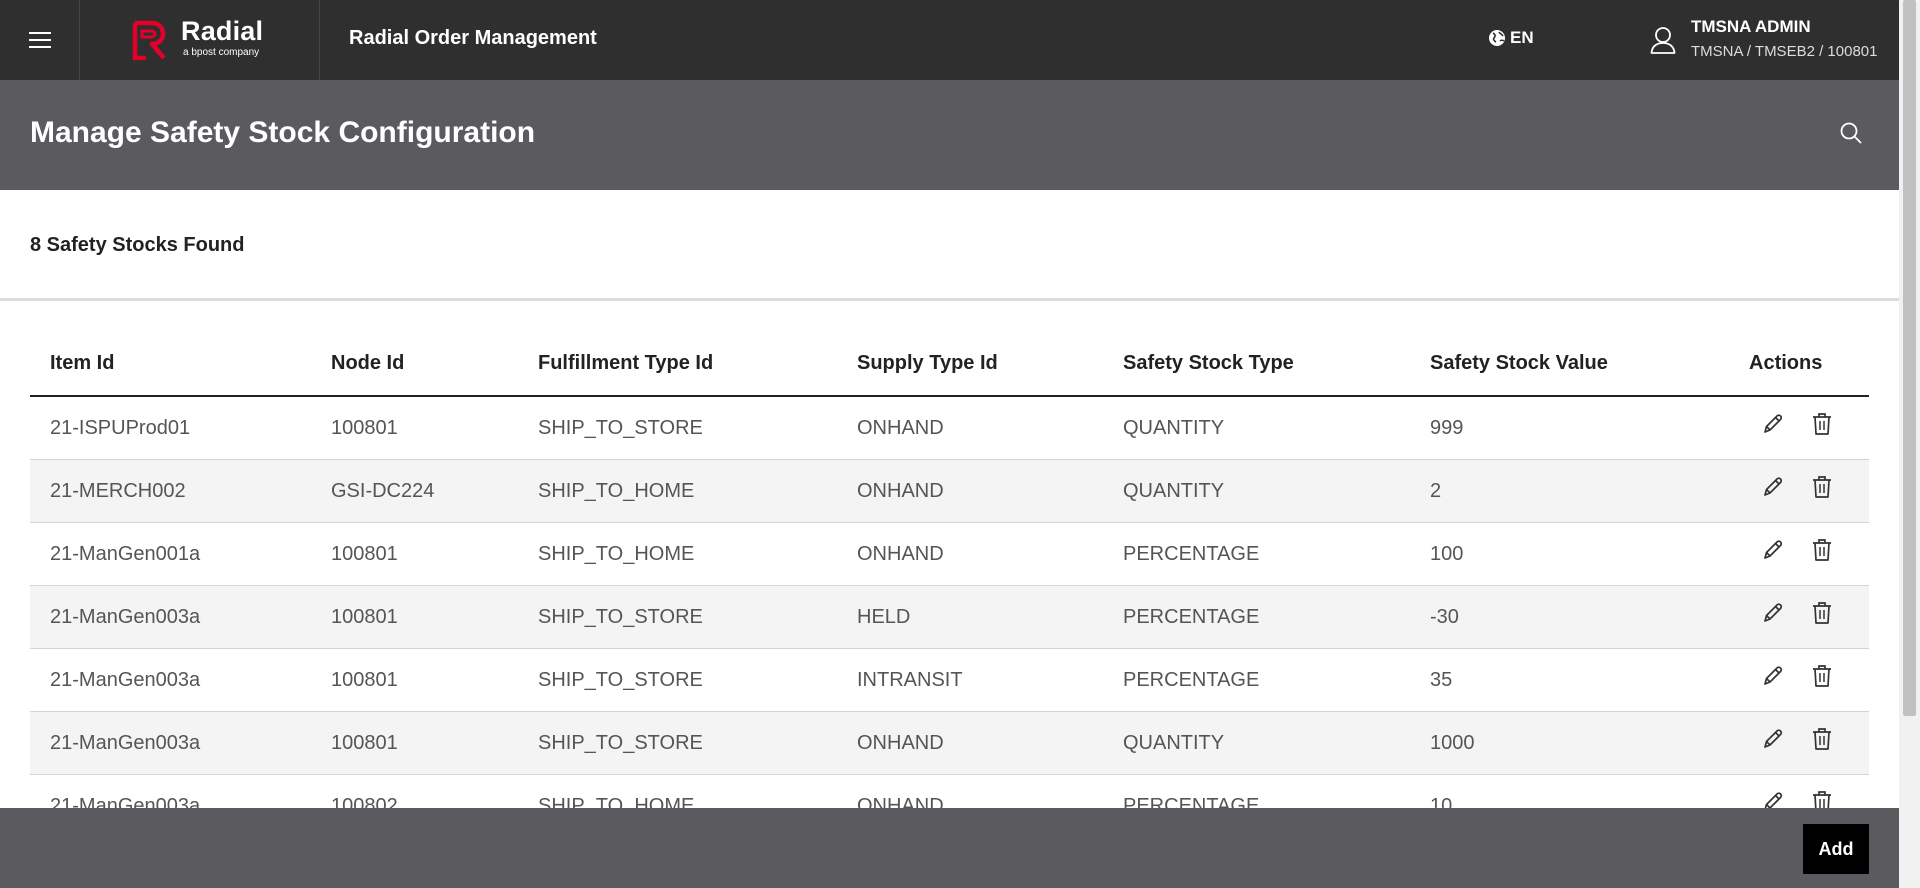 This screenshot has width=1920, height=888. I want to click on column-header-fulfillment-type-id: Fulfillment Type Id, so click(625, 363).